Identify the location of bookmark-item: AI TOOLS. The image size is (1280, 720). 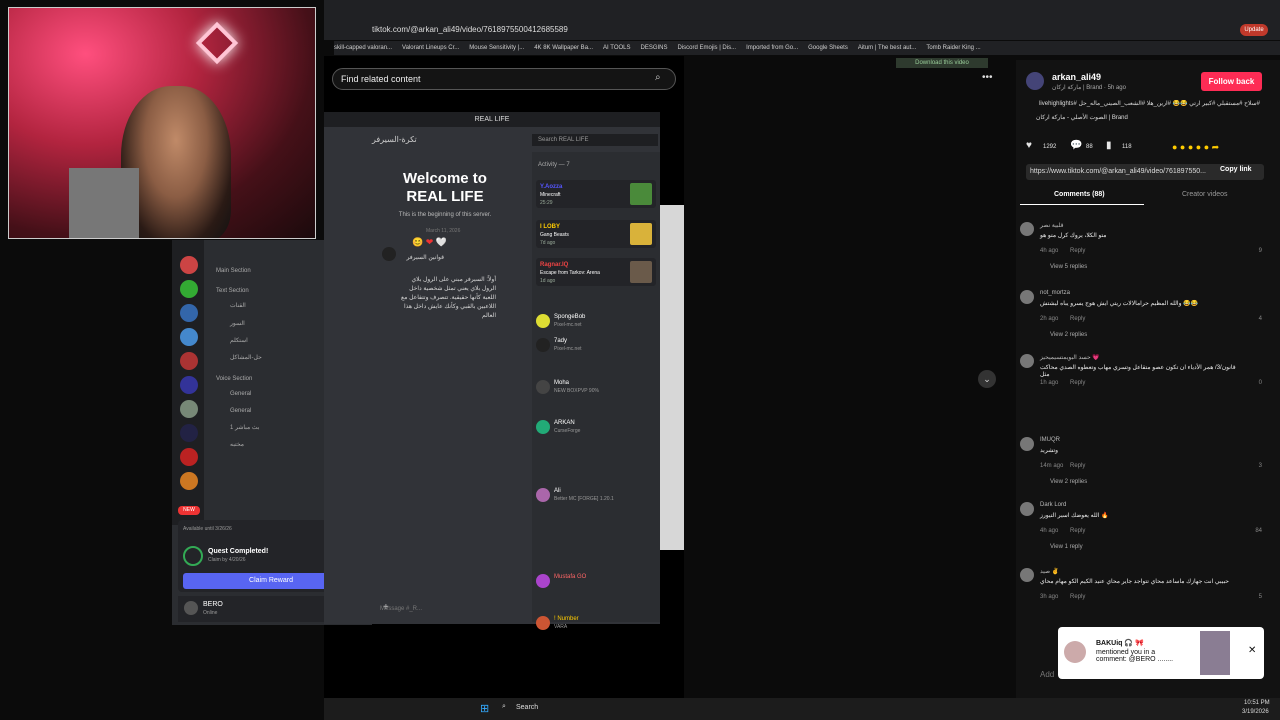
(616, 48).